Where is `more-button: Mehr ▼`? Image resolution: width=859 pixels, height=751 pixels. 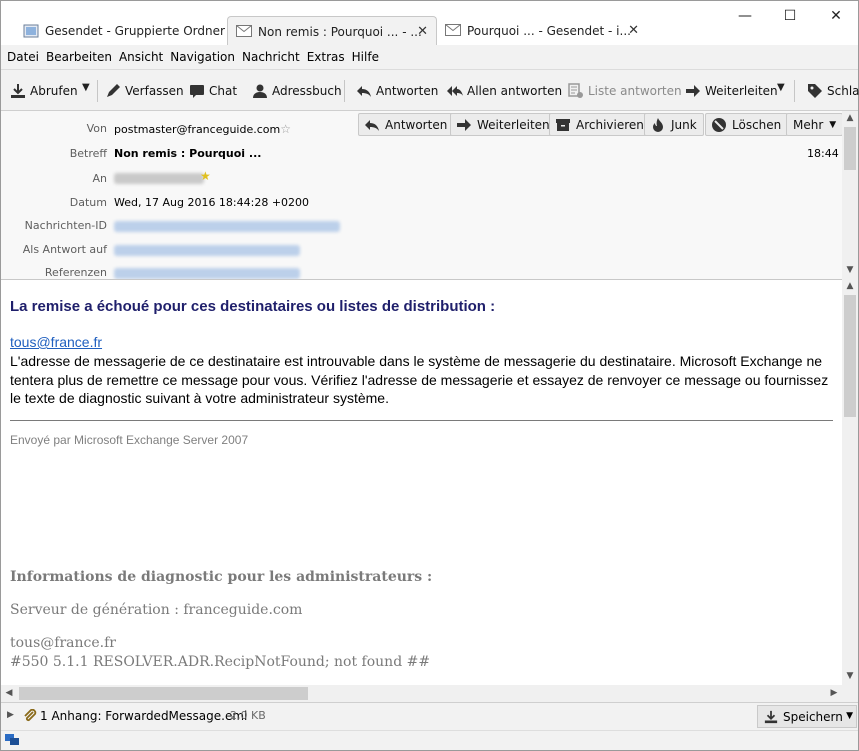
more-button: Mehr ▼ is located at coordinates (814, 124).